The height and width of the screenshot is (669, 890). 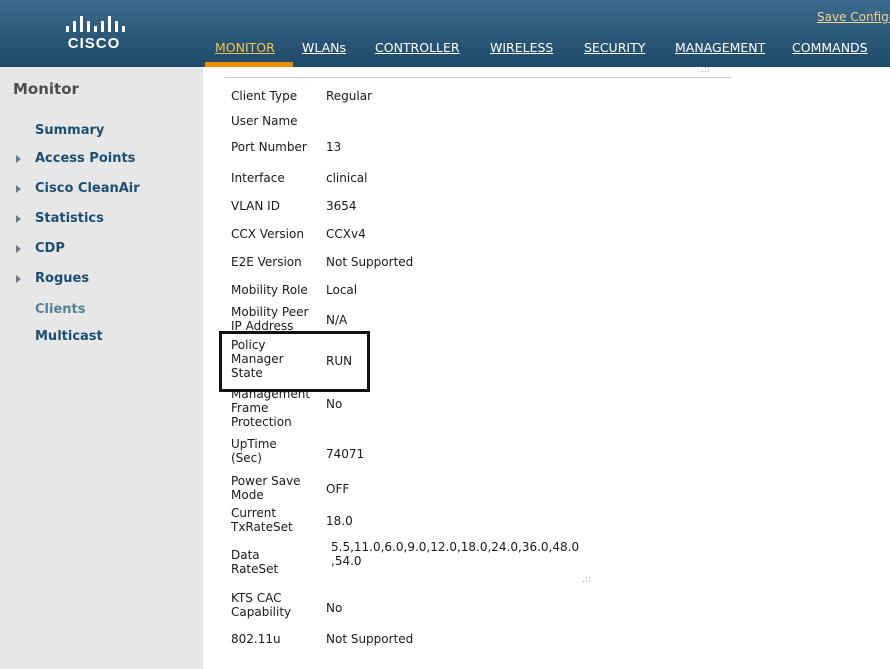 What do you see at coordinates (255, 562) in the screenshot?
I see `detail-label: Data RateSet` at bounding box center [255, 562].